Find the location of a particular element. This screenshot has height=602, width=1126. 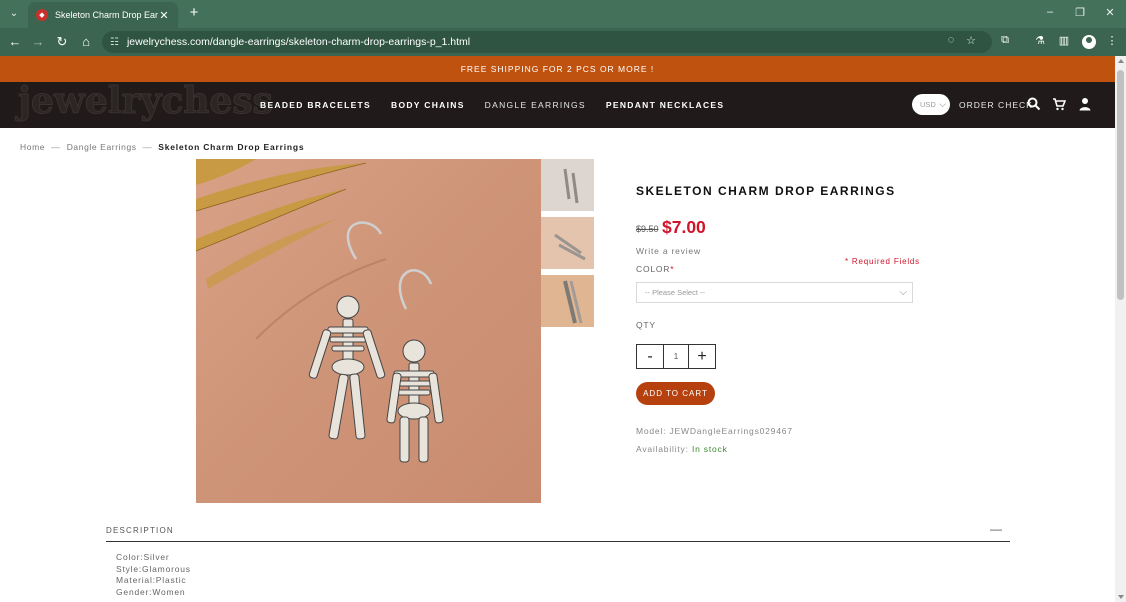

home-button-icon: ⌂ is located at coordinates (86, 42).